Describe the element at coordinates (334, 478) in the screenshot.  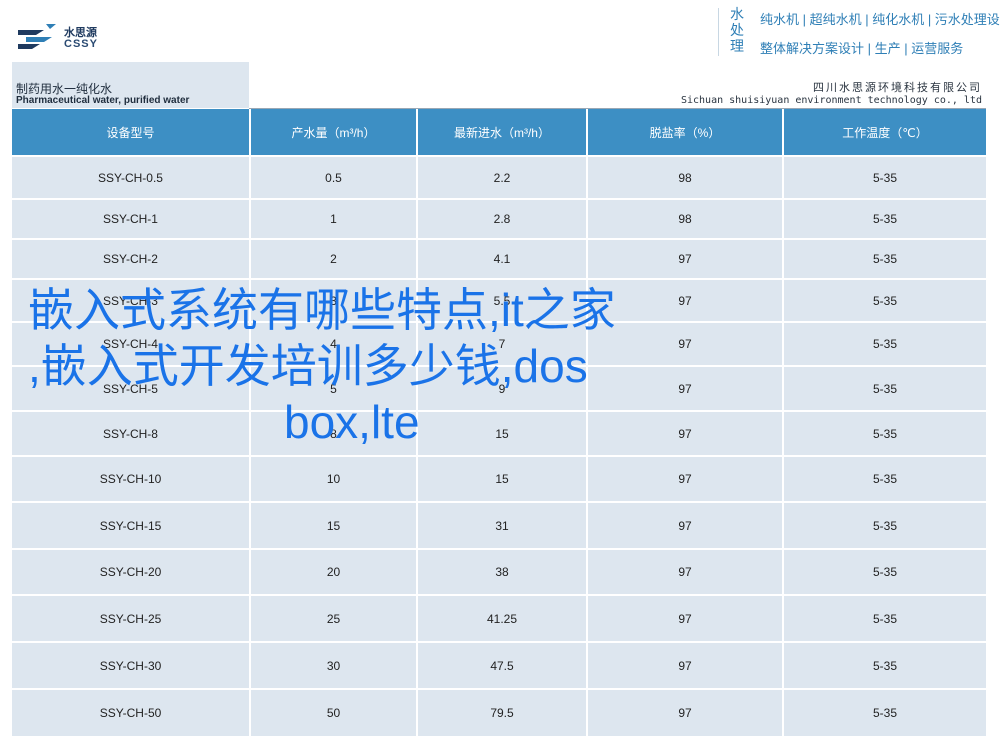
I see `cell-output: 10` at that location.